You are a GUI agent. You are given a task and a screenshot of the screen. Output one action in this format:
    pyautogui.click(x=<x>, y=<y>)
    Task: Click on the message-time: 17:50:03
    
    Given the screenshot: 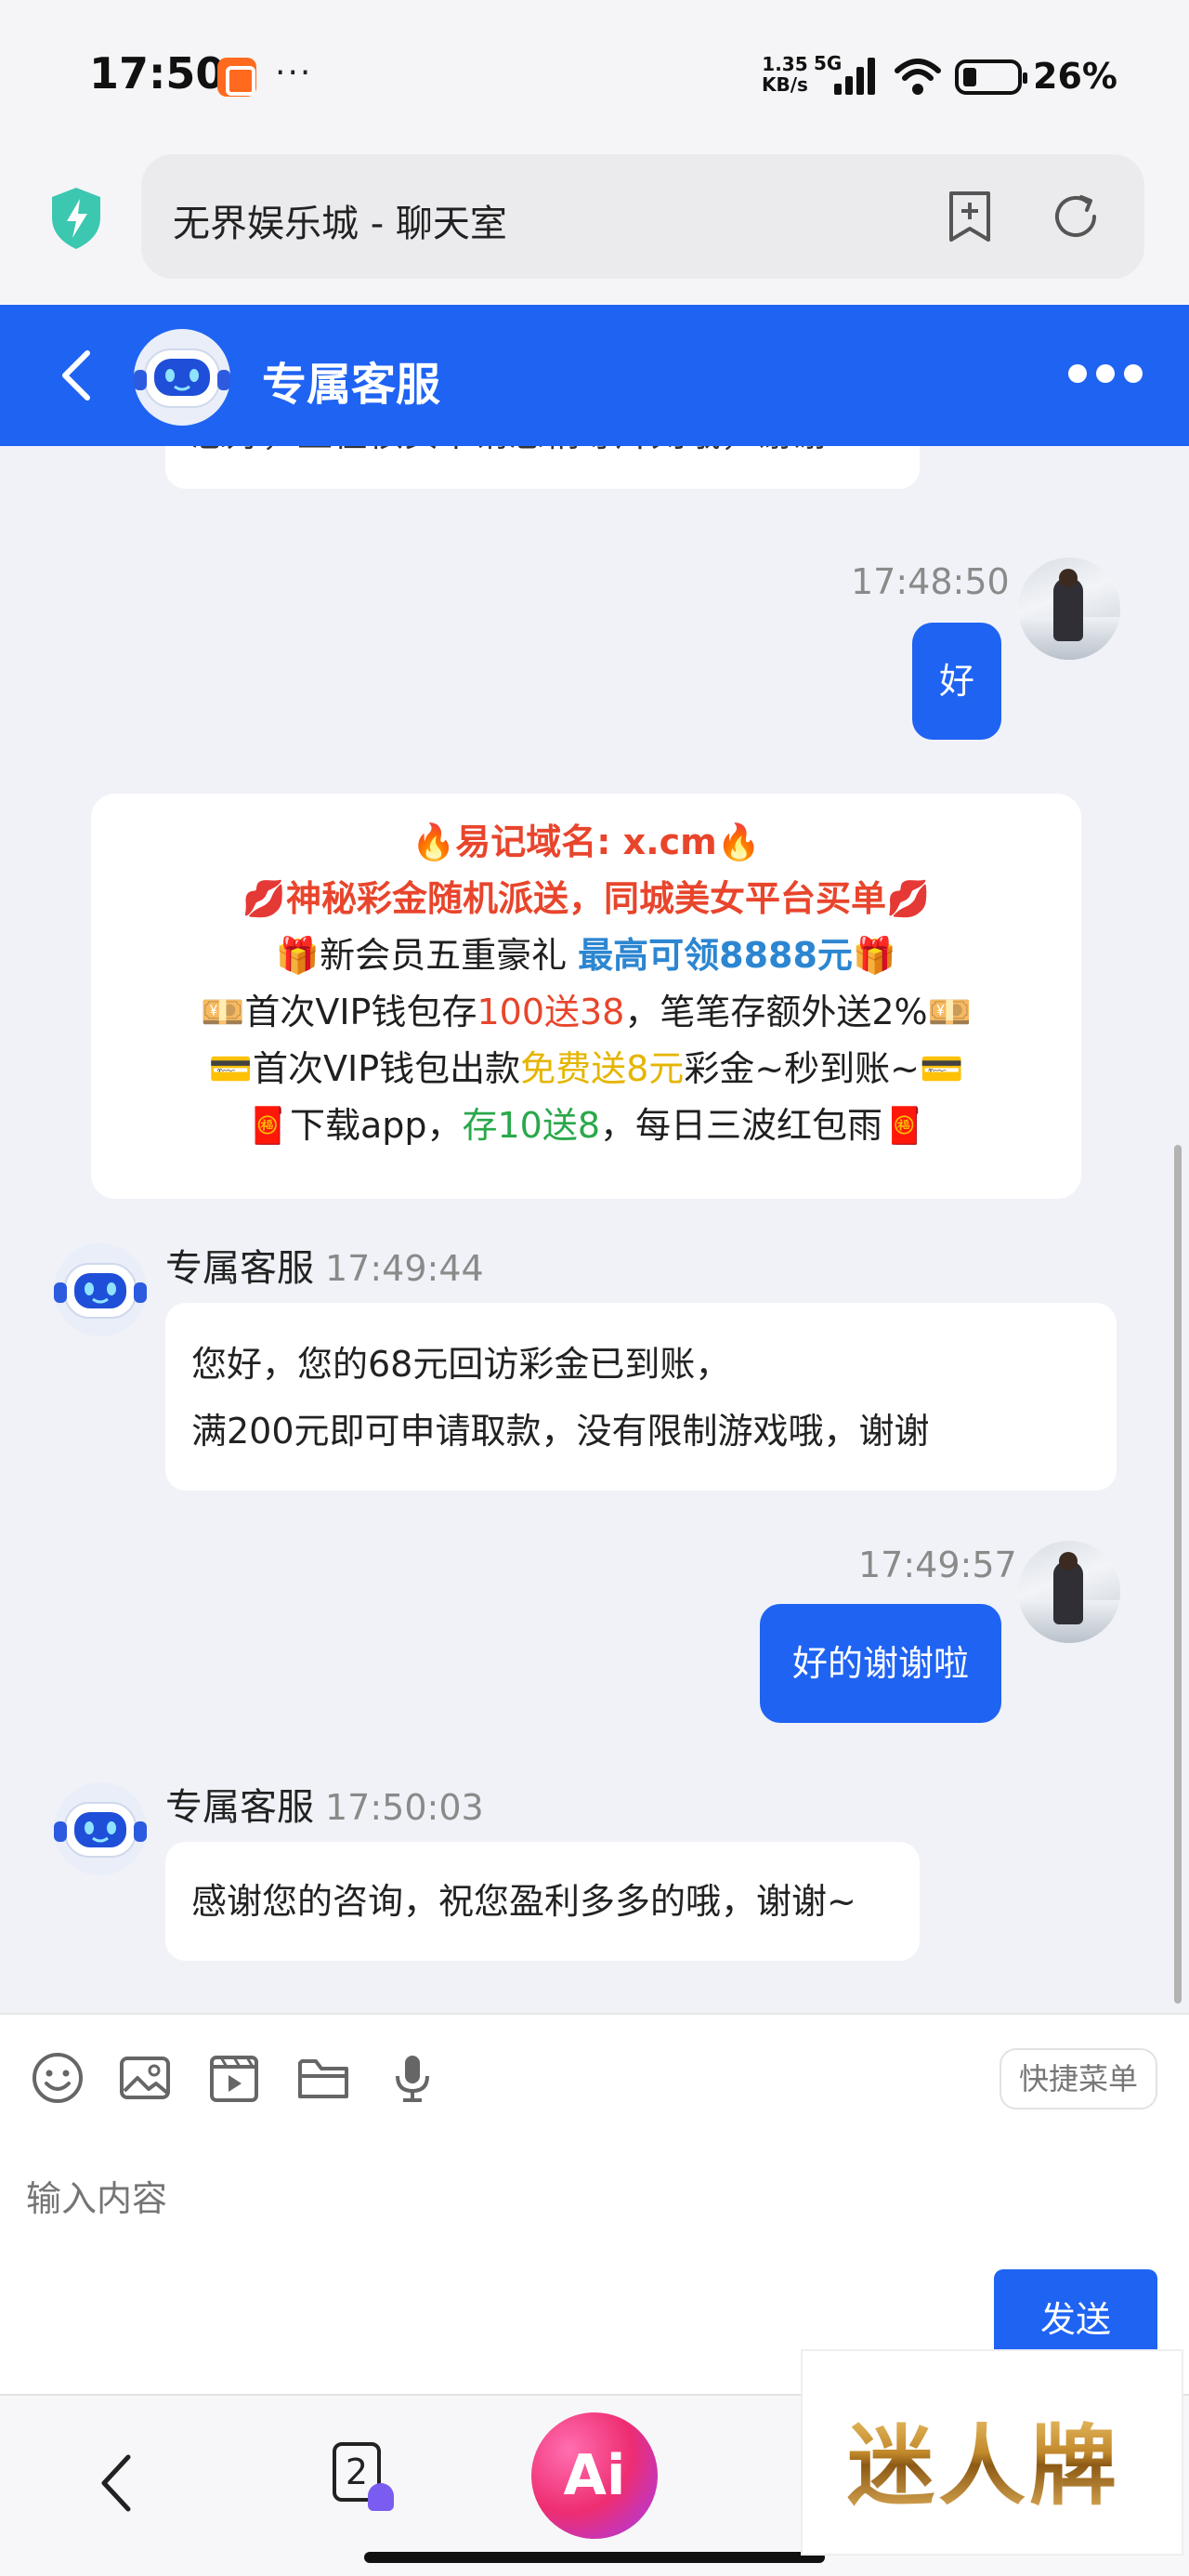 What is the action you would take?
    pyautogui.click(x=405, y=1807)
    